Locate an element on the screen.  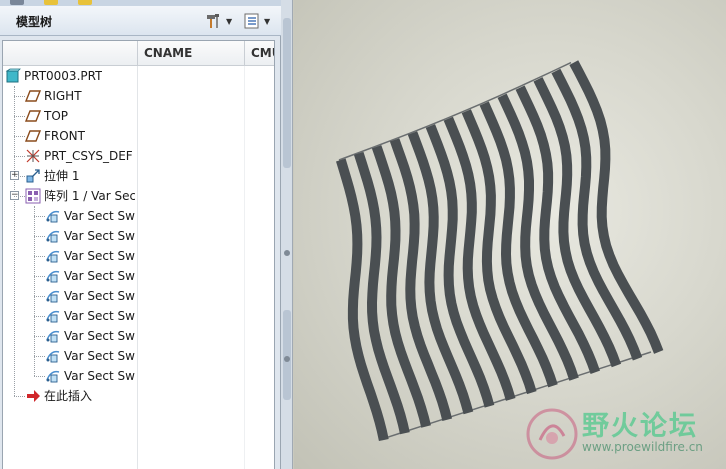
settings-tools-button: ▼ is located at coordinates (218, 21).